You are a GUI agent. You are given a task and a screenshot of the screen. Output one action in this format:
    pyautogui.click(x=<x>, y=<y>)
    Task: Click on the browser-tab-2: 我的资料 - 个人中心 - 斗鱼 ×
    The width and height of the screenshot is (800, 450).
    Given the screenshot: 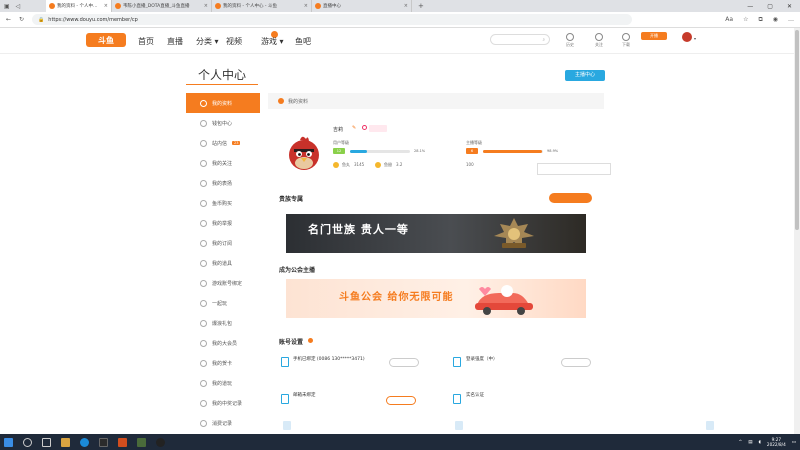 What is the action you would take?
    pyautogui.click(x=262, y=6)
    